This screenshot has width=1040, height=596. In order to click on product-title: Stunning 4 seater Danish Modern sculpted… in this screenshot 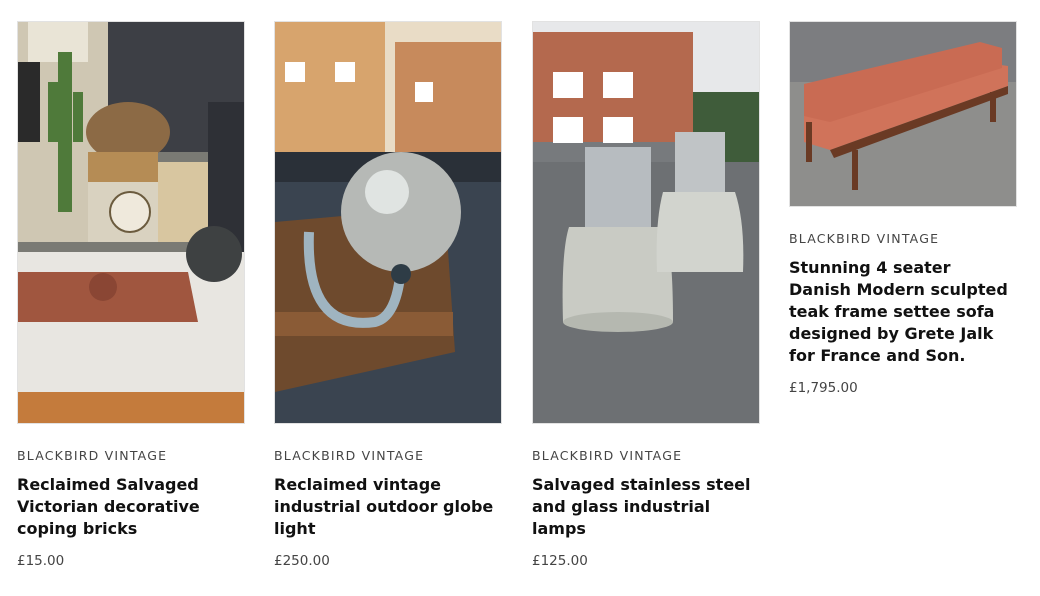, I will do `click(903, 312)`.